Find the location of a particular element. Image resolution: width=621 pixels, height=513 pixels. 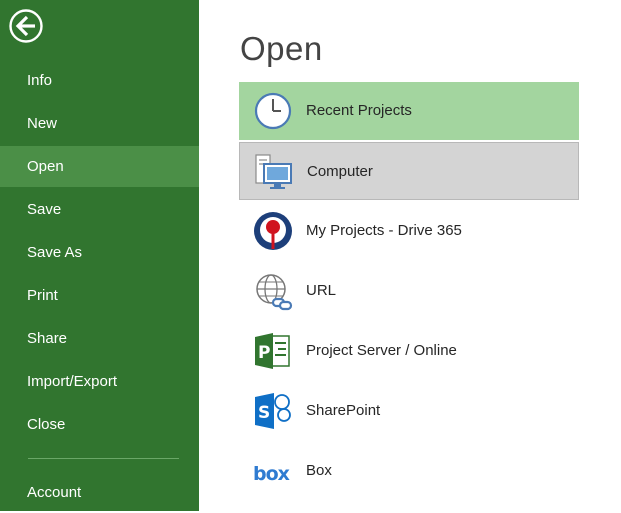

nav-import-export: Import/Export is located at coordinates (99, 381).